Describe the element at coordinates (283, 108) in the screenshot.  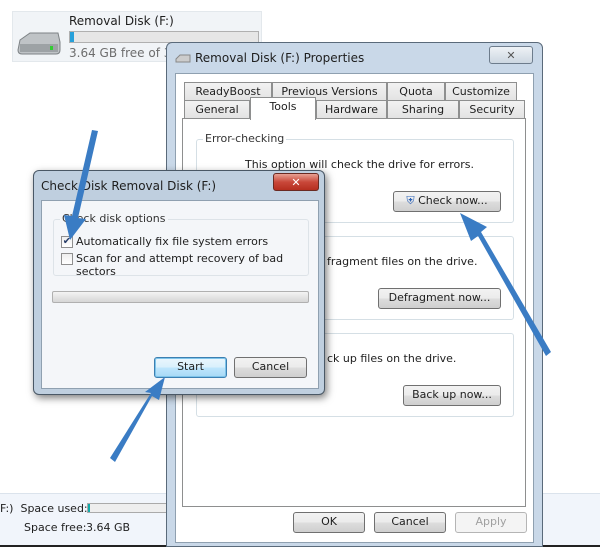
I see `tab-tools: Tools` at that location.